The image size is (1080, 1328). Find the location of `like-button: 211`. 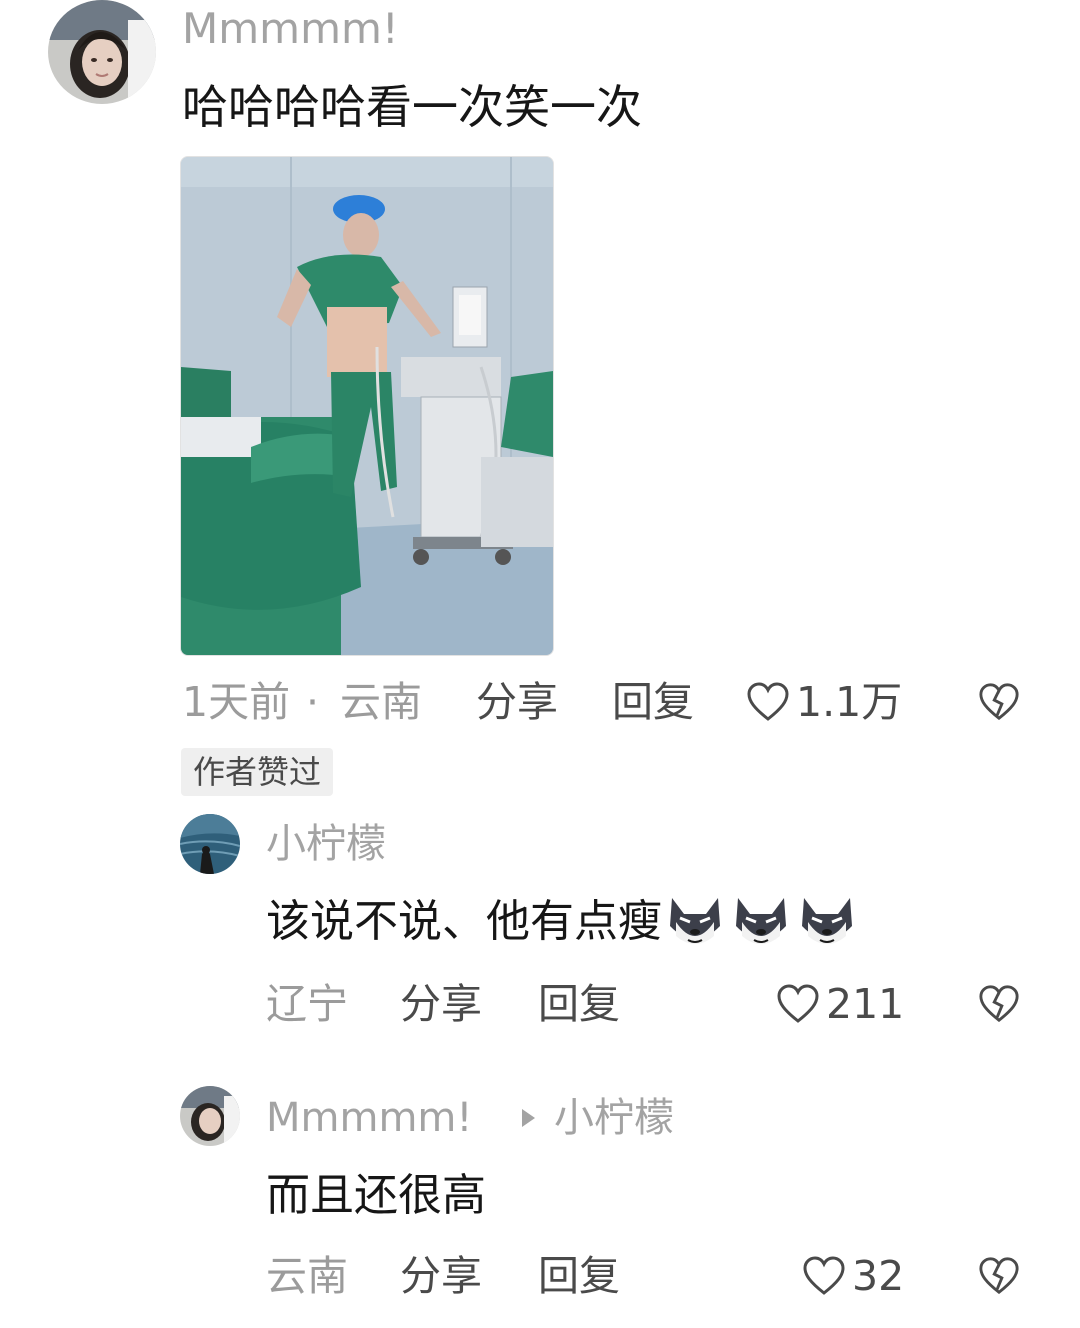

like-button: 211 is located at coordinates (840, 1004).